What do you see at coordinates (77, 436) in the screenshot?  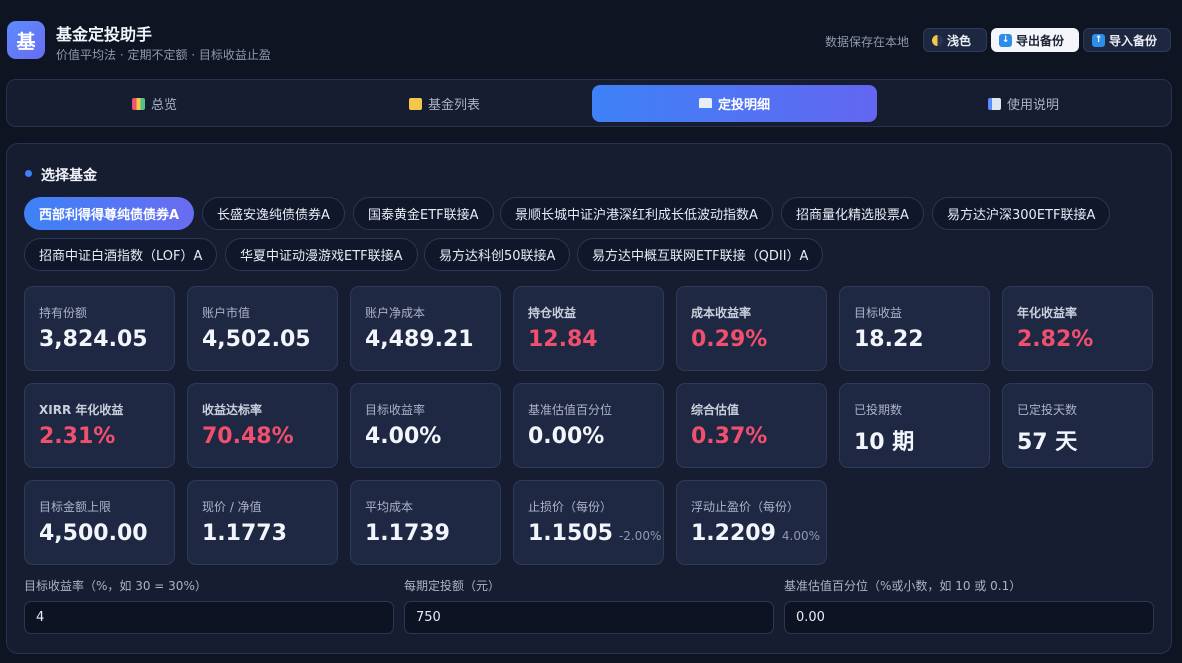 I see `stat-value: 2.31%` at bounding box center [77, 436].